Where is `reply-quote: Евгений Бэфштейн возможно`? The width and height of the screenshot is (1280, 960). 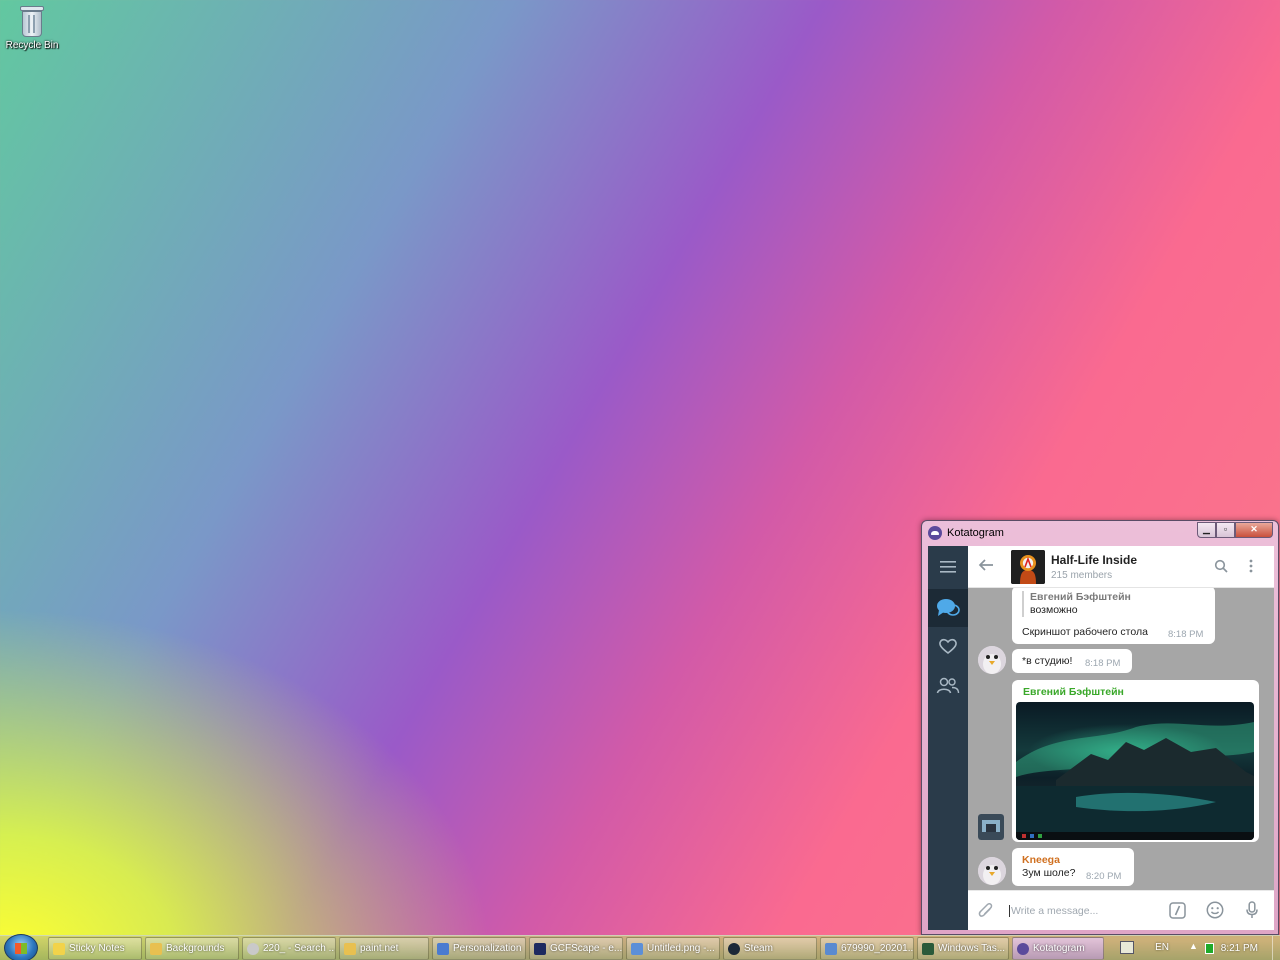 reply-quote: Евгений Бэфштейн возможно is located at coordinates (1076, 604).